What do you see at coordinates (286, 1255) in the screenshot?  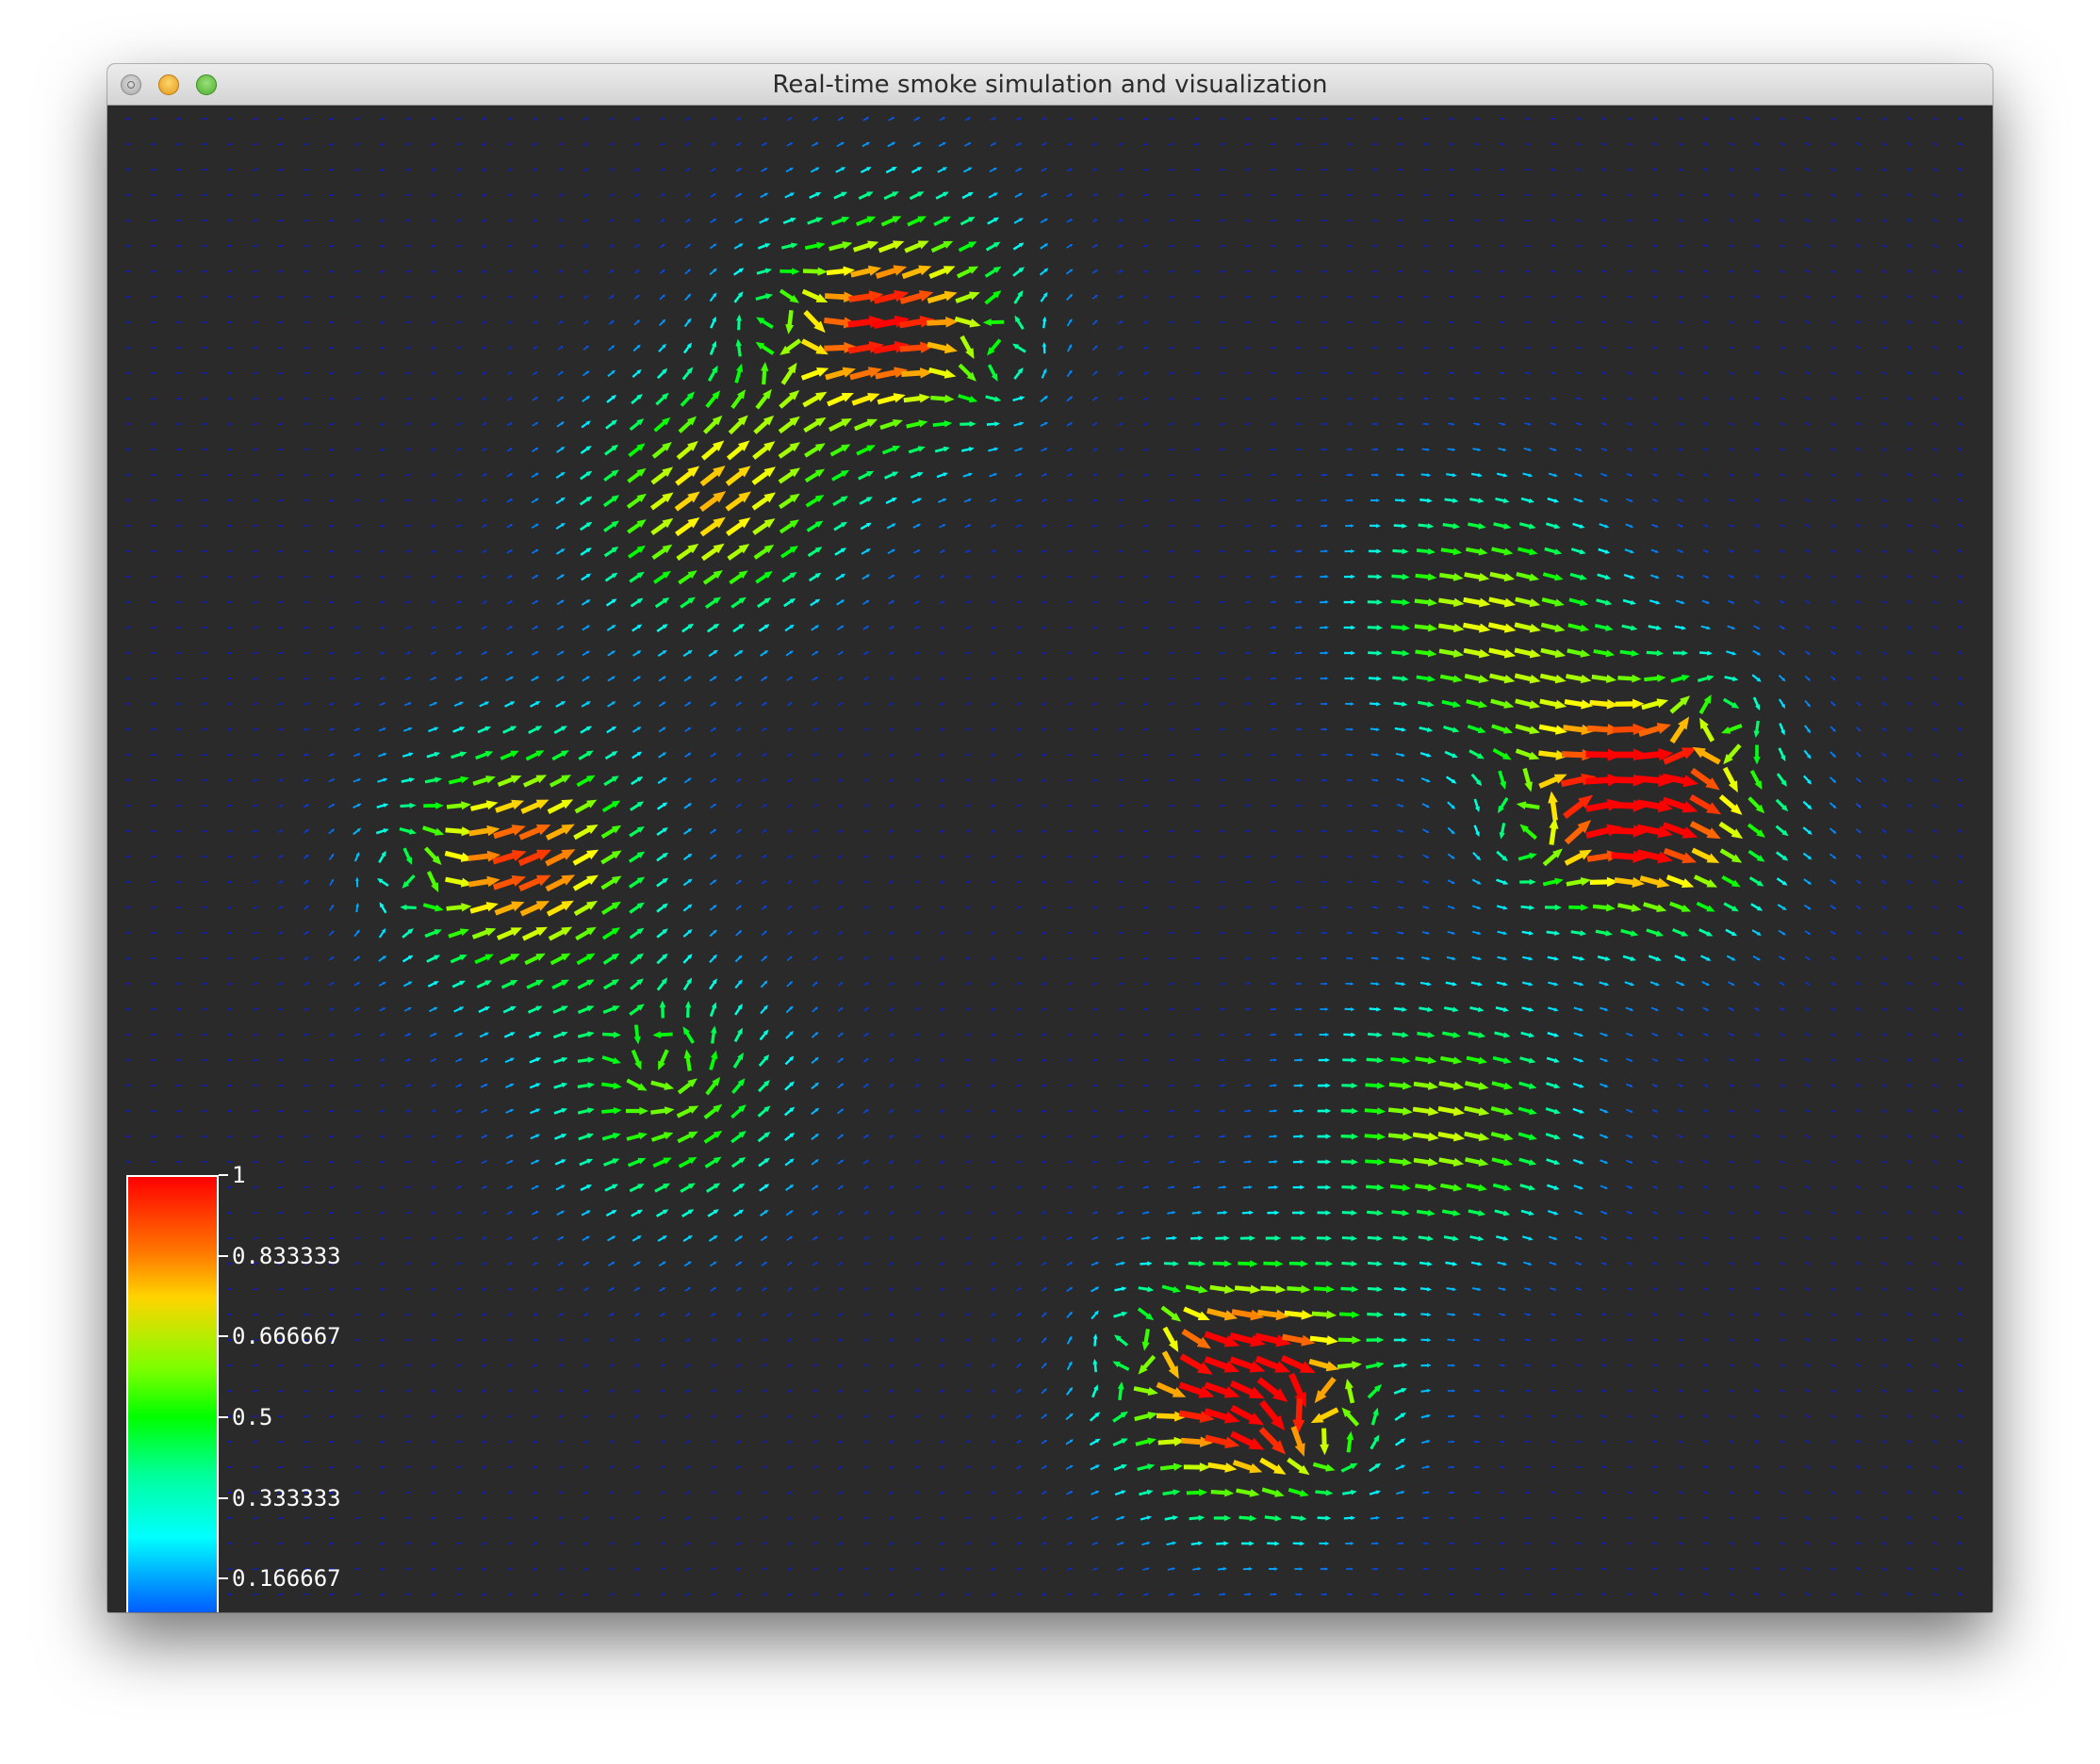 I see `legend-tick-label: 0.833333` at bounding box center [286, 1255].